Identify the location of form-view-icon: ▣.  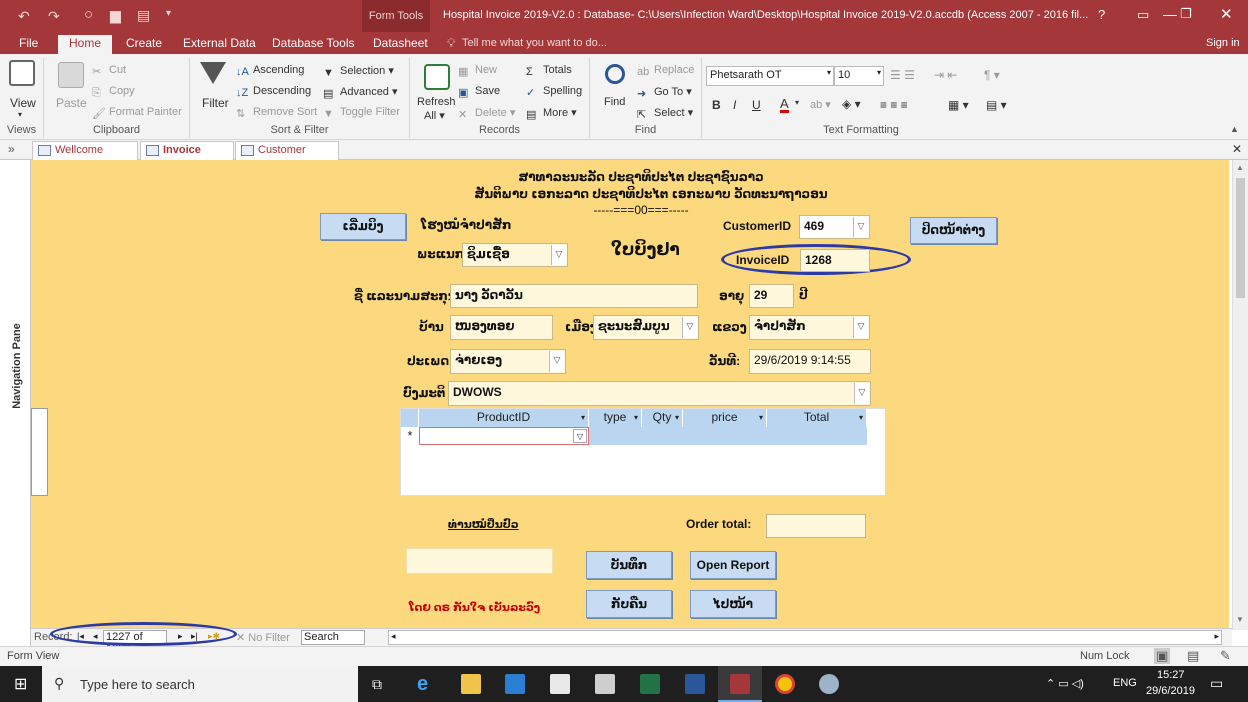
(1162, 656).